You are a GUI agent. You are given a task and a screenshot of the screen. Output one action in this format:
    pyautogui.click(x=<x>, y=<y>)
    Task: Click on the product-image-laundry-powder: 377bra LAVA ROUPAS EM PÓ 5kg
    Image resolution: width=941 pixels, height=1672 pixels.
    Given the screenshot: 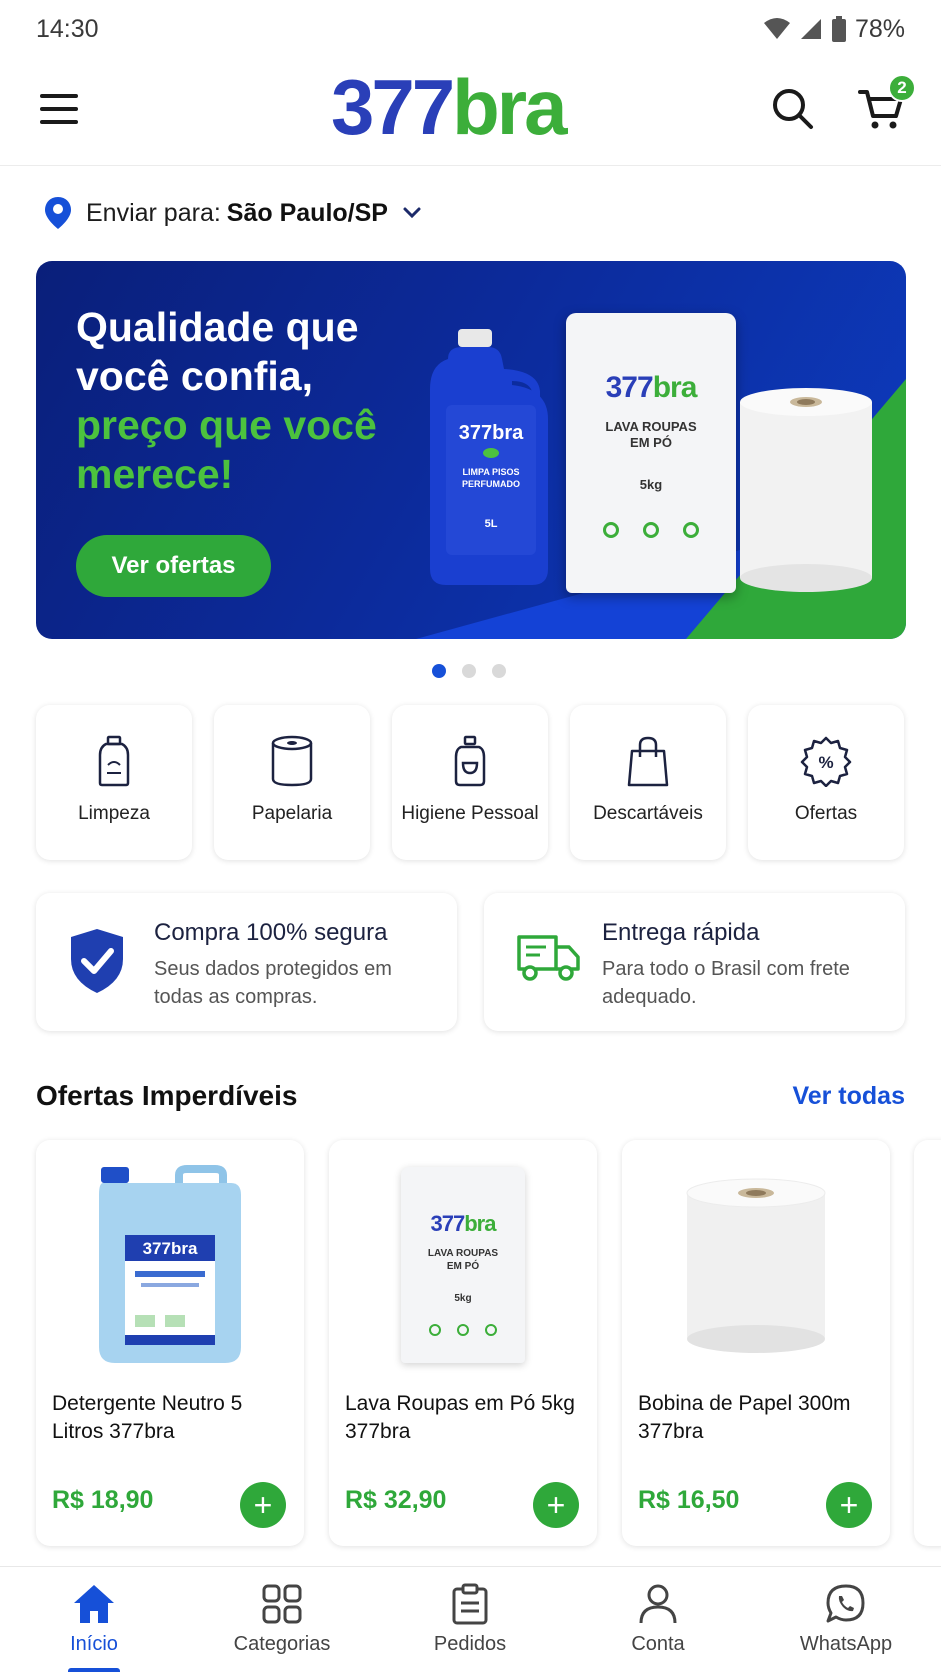 What is the action you would take?
    pyautogui.click(x=463, y=1265)
    